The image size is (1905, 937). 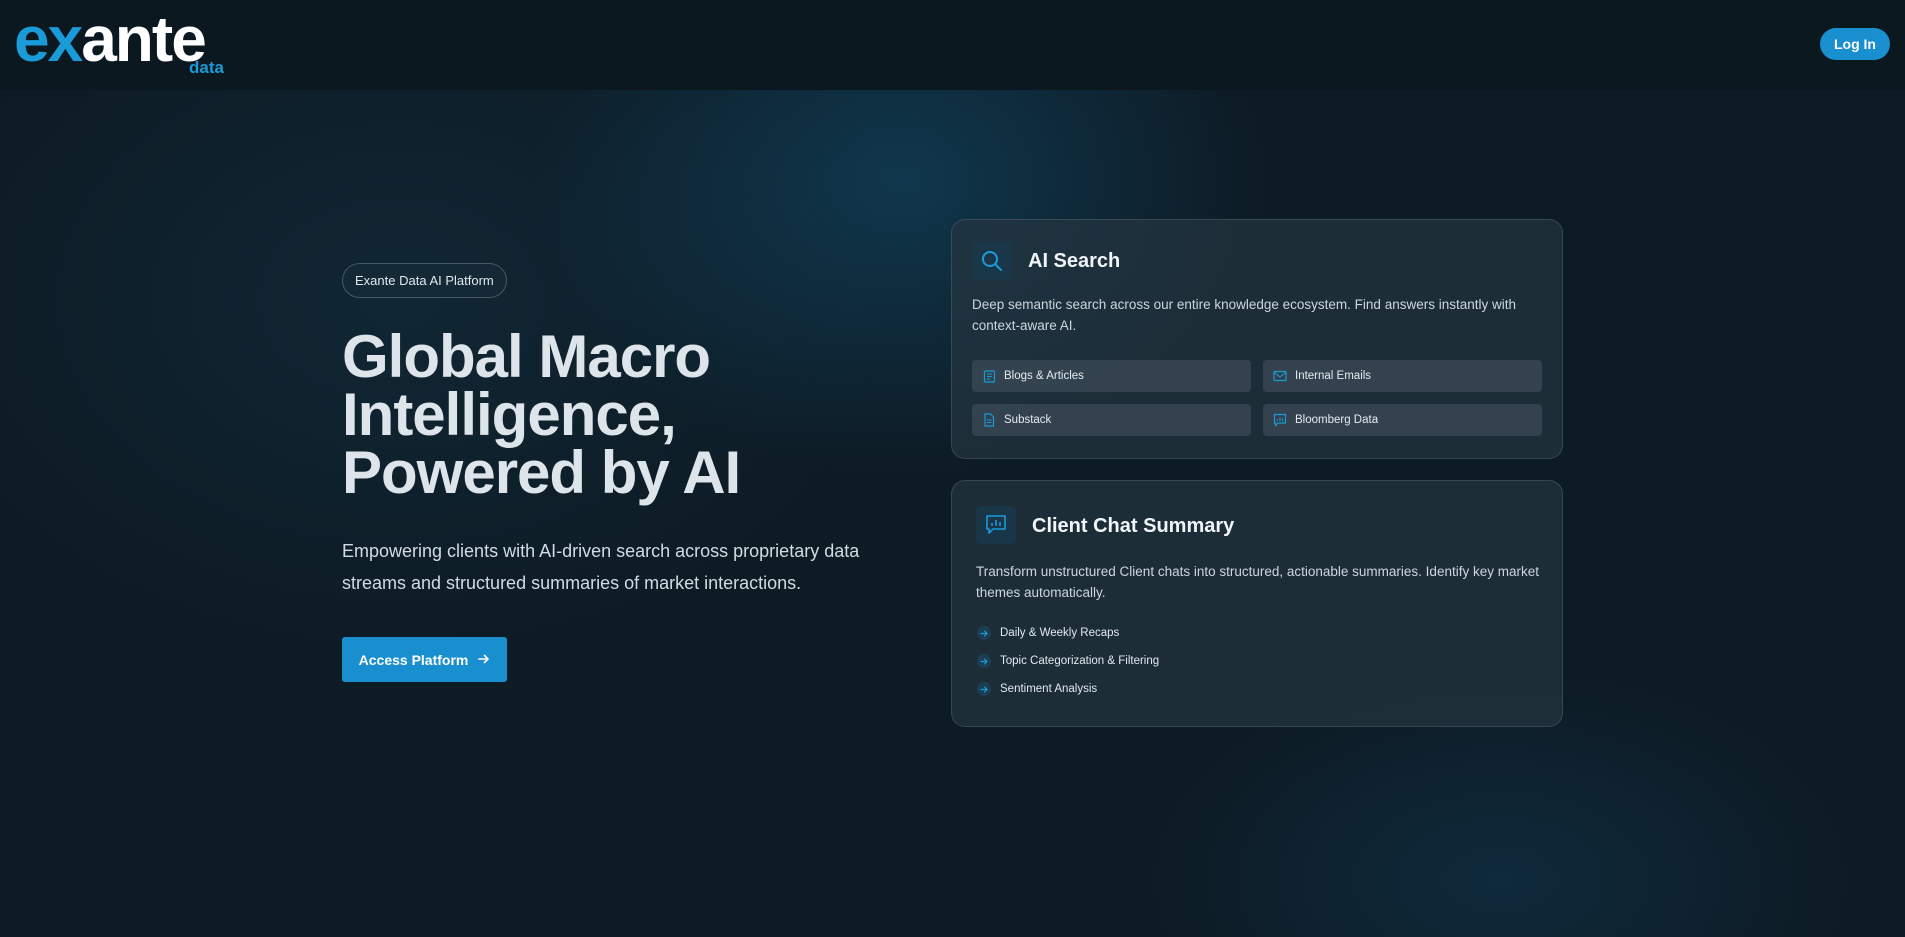 I want to click on exante-data-logo: exante data, so click(x=119, y=41).